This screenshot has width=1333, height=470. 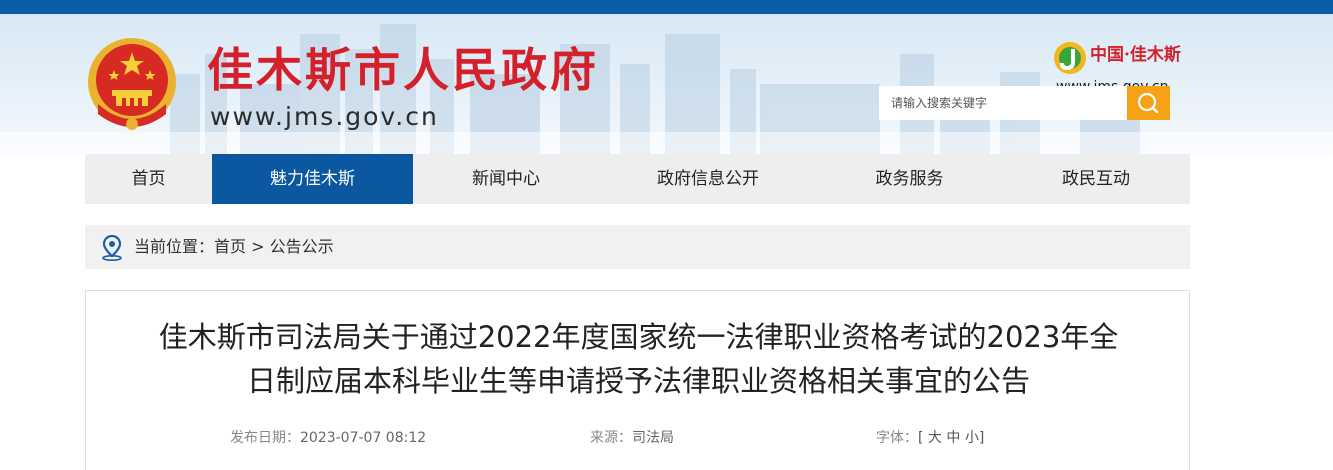 What do you see at coordinates (981, 438) in the screenshot?
I see `font-size-bracket-close: ]` at bounding box center [981, 438].